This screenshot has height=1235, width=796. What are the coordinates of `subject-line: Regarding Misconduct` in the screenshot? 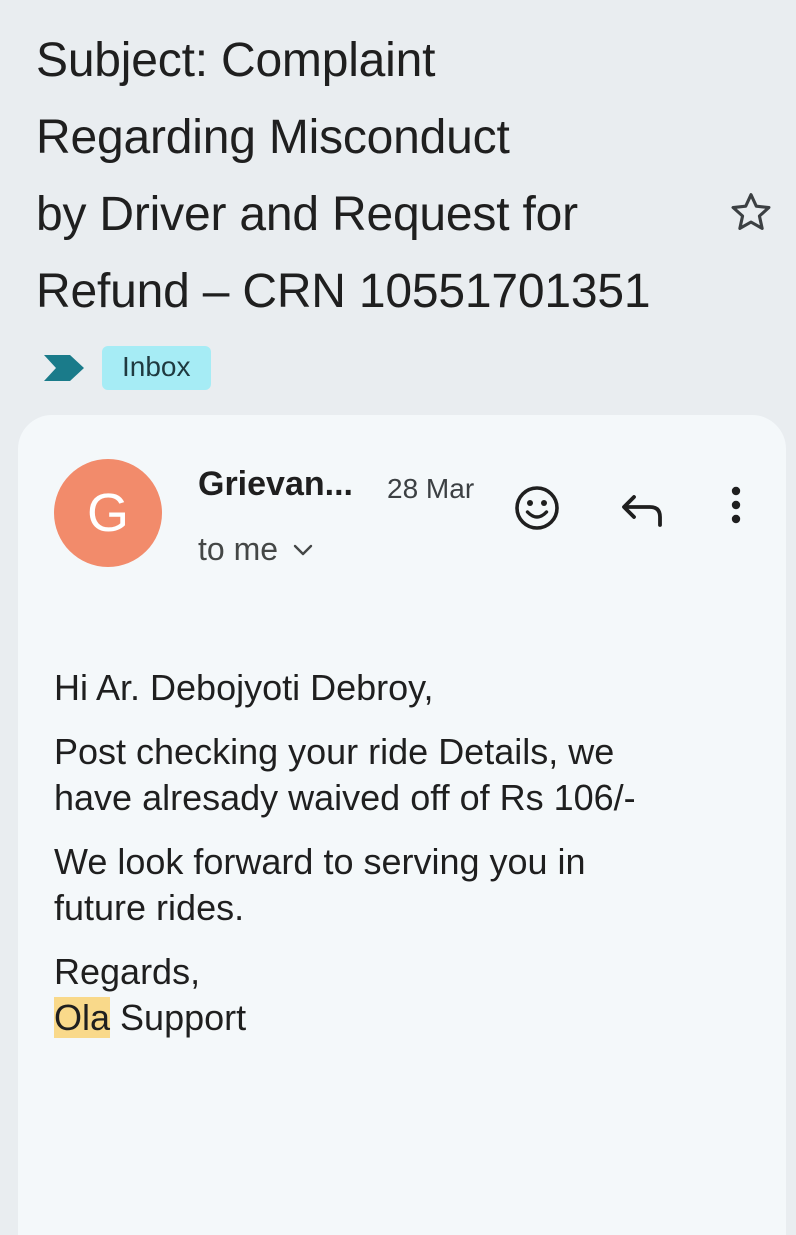 It's located at (273, 137).